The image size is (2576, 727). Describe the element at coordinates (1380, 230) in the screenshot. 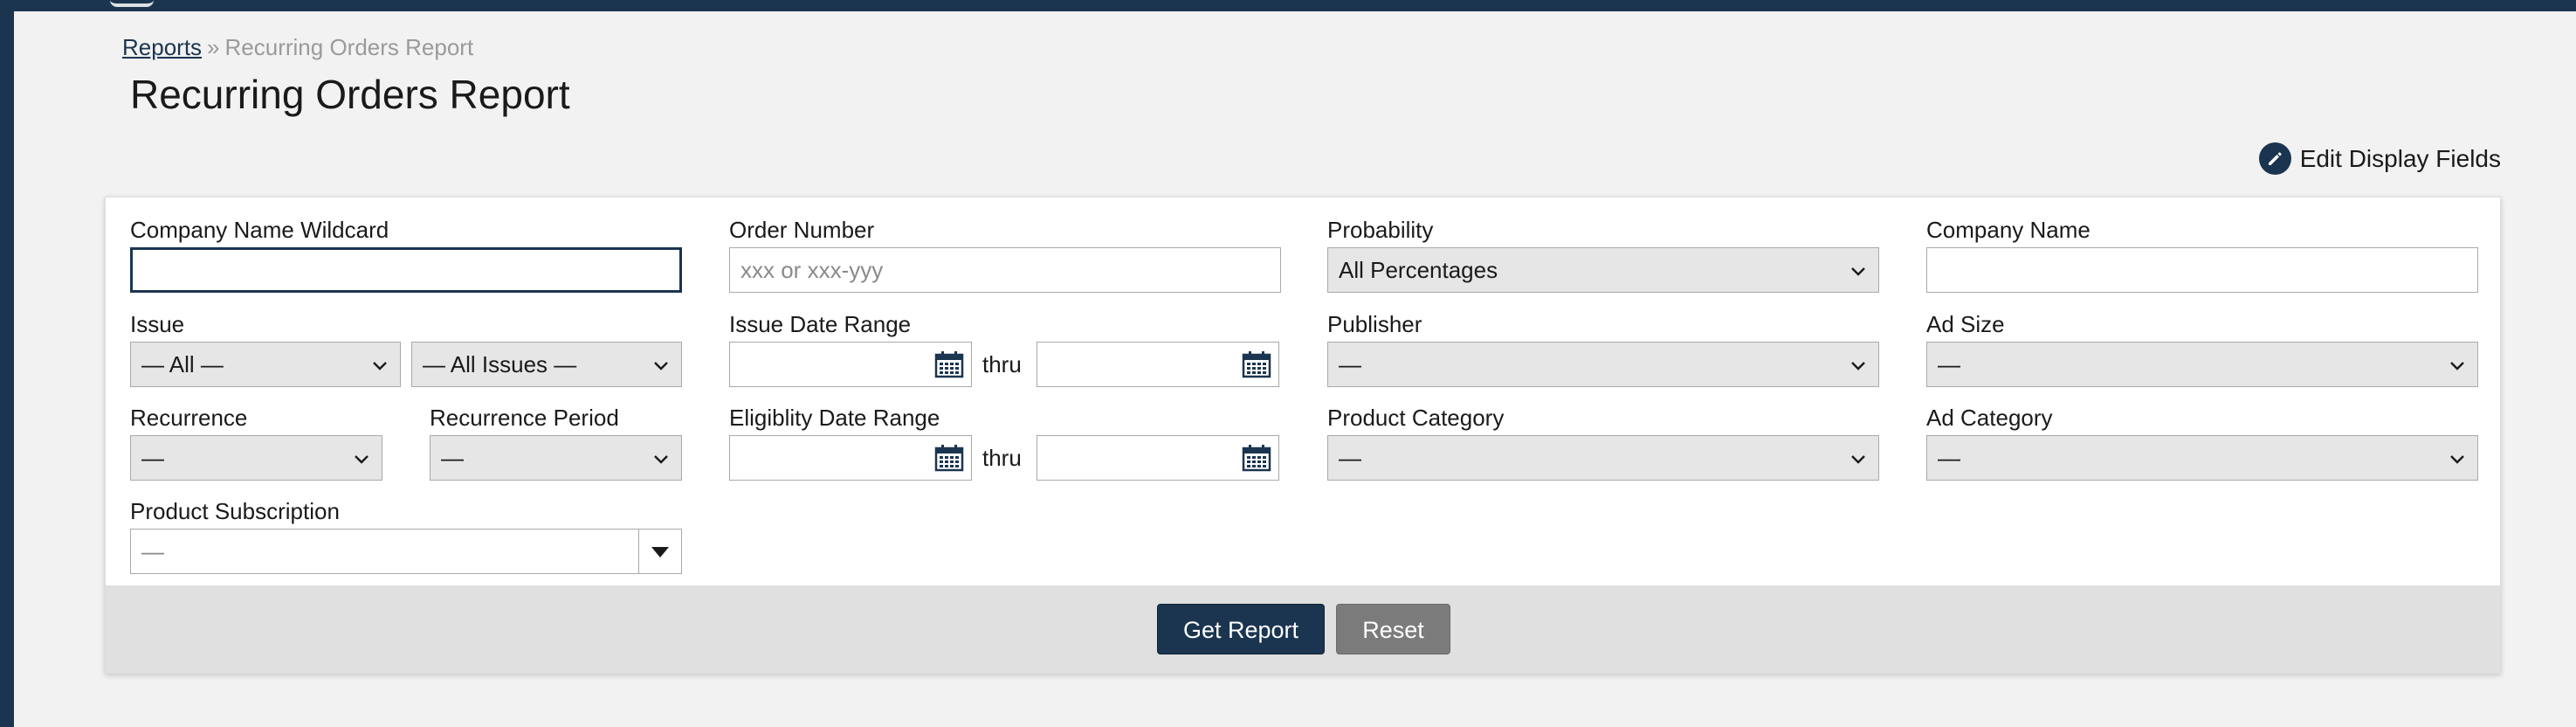

I see `probability-label: Probability` at that location.